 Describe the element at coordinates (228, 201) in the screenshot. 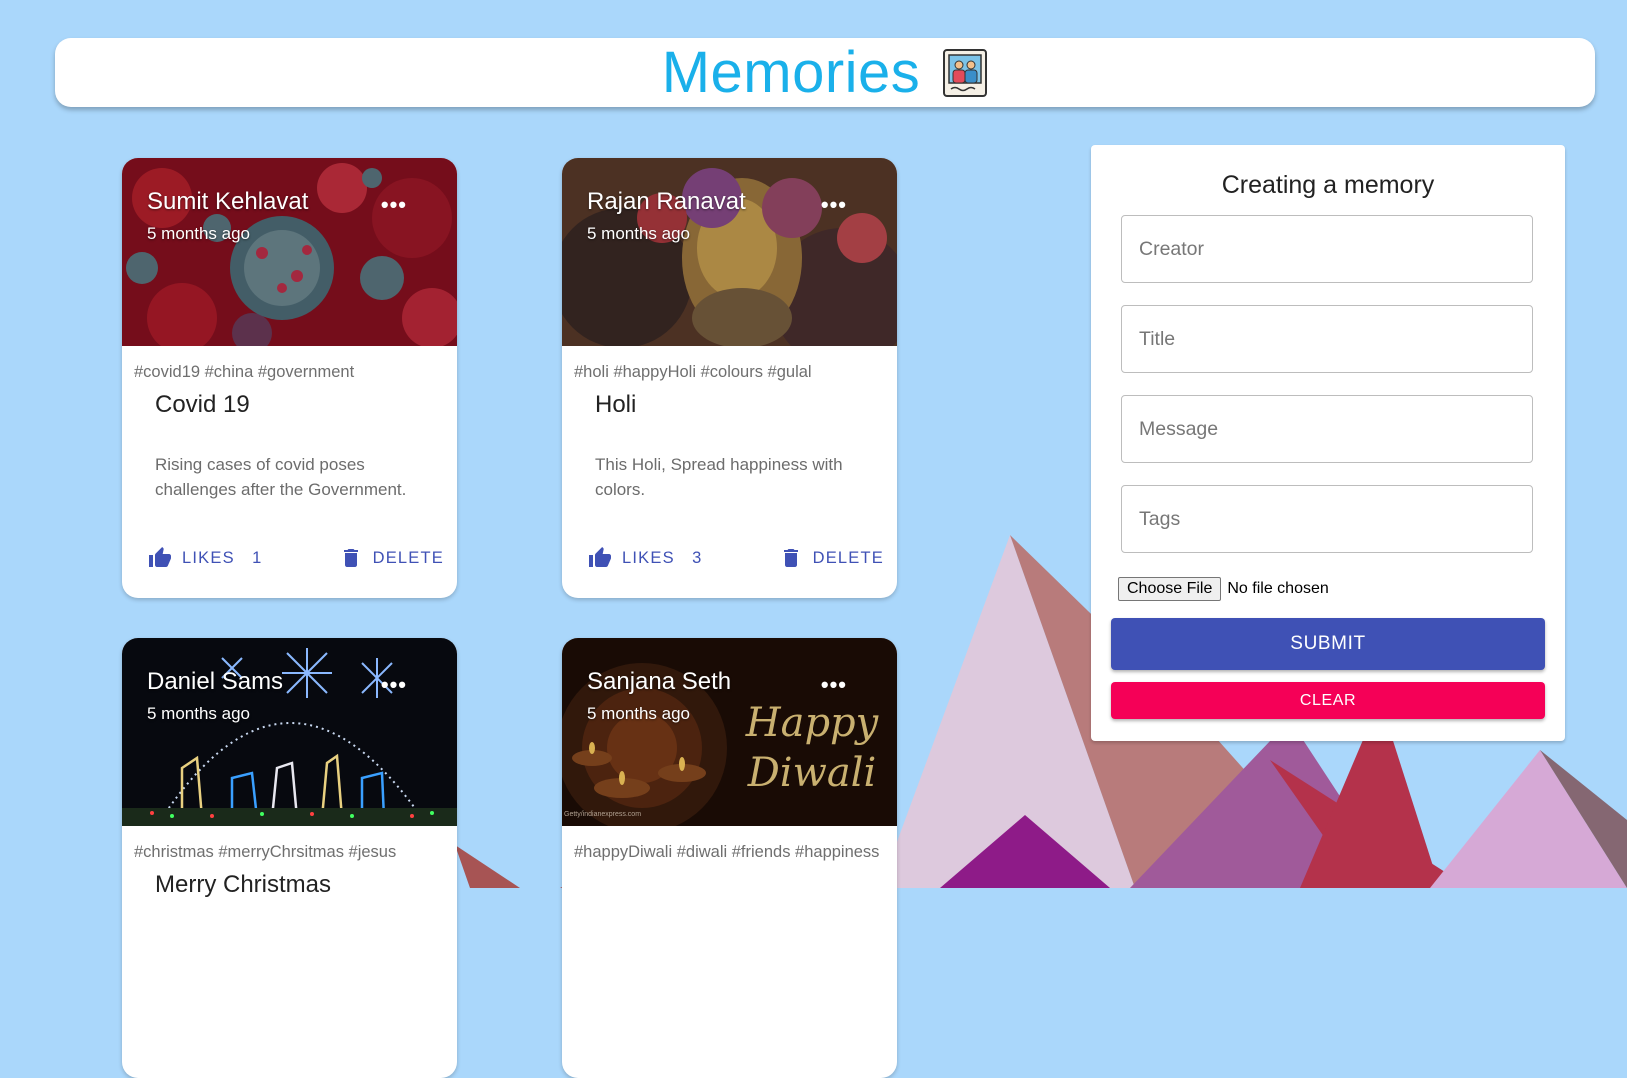

I see `card-creator: Sumit Kehlavat` at that location.